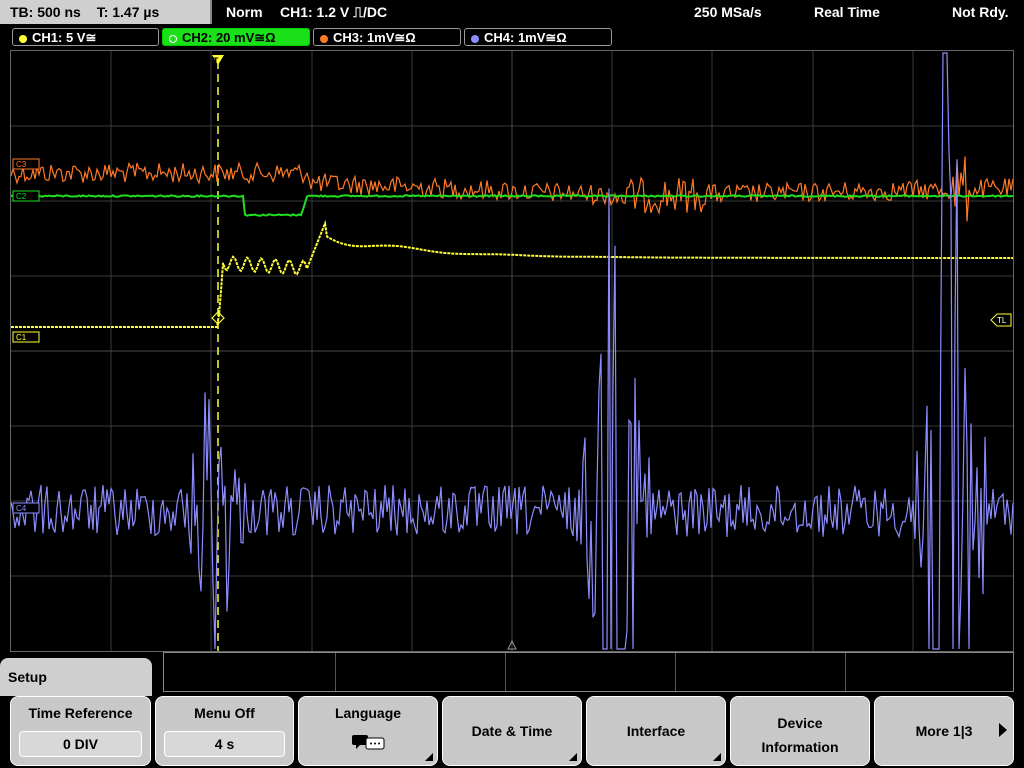 The width and height of the screenshot is (1024, 768). I want to click on interface-label: Interface, so click(656, 731).